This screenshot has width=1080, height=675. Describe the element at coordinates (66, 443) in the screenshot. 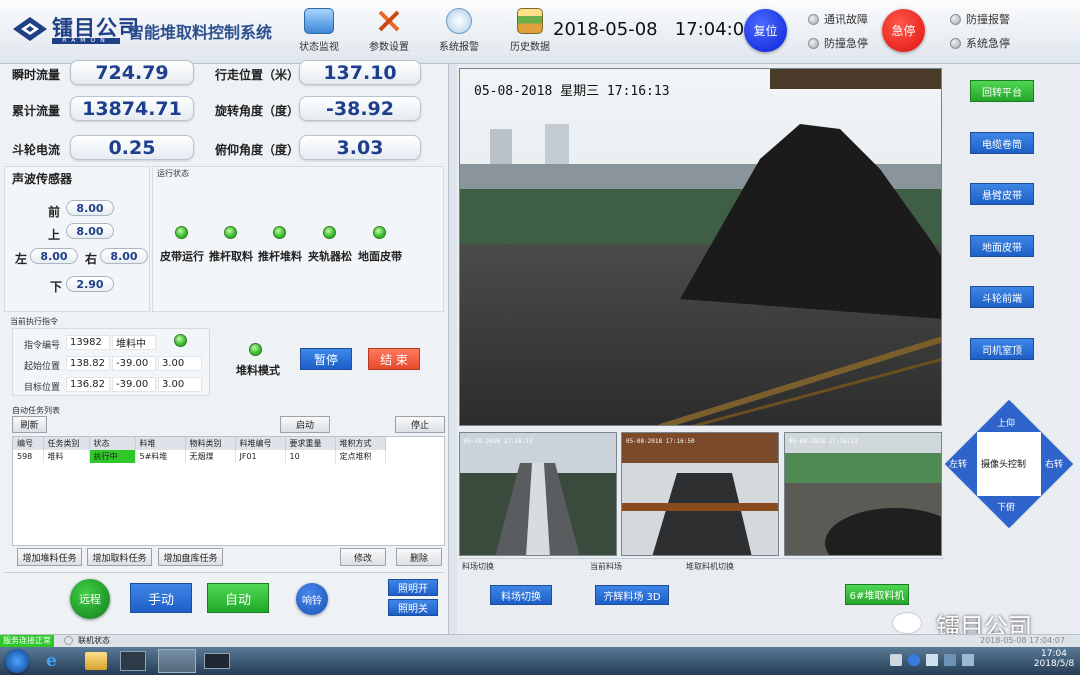

I see `column-header: 任务类别` at that location.